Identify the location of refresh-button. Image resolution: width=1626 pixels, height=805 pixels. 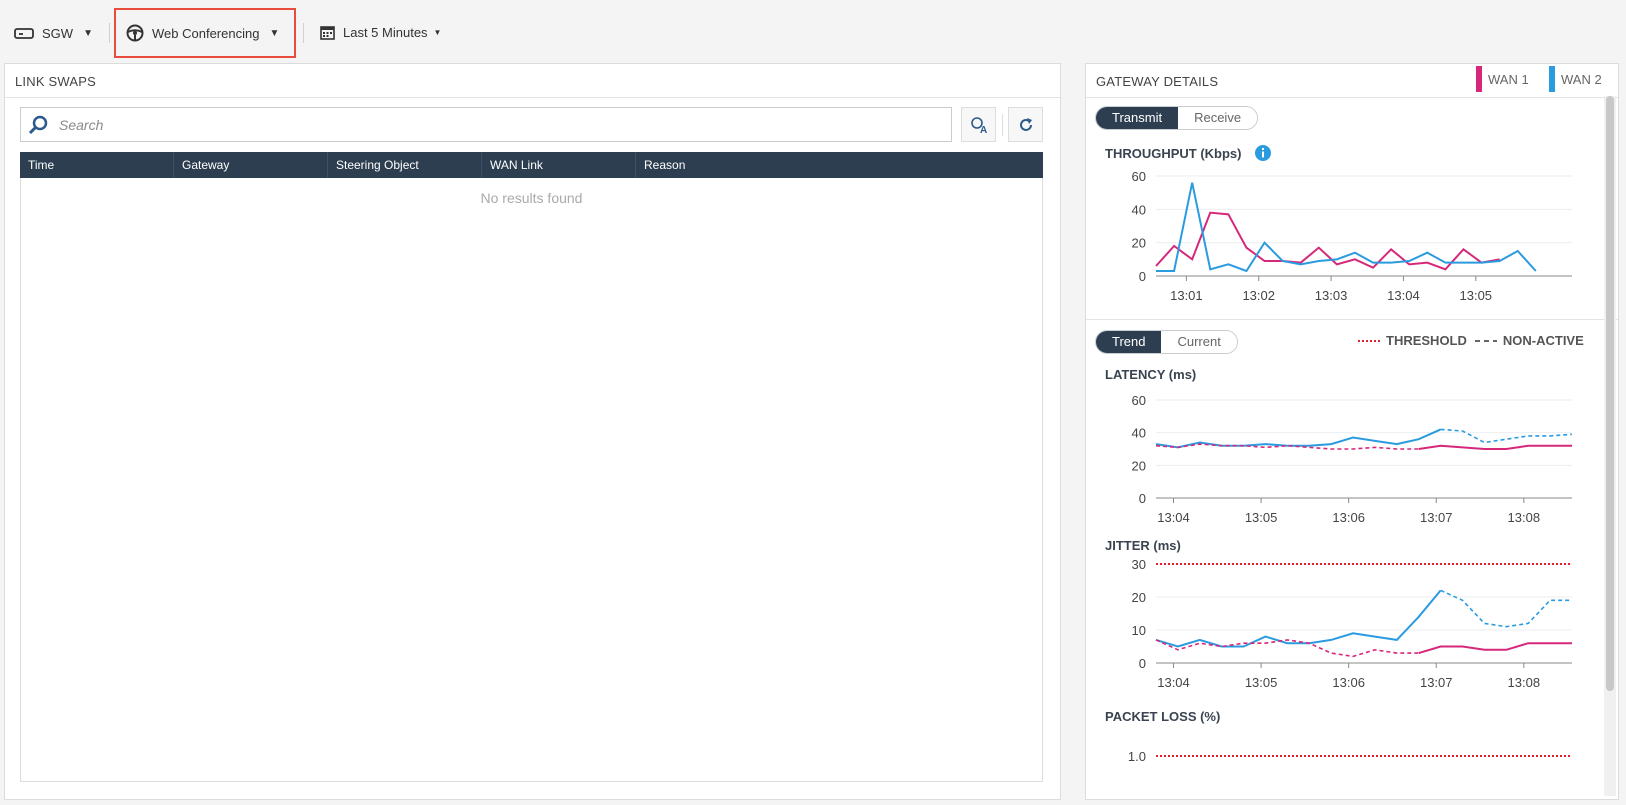
(1025, 124).